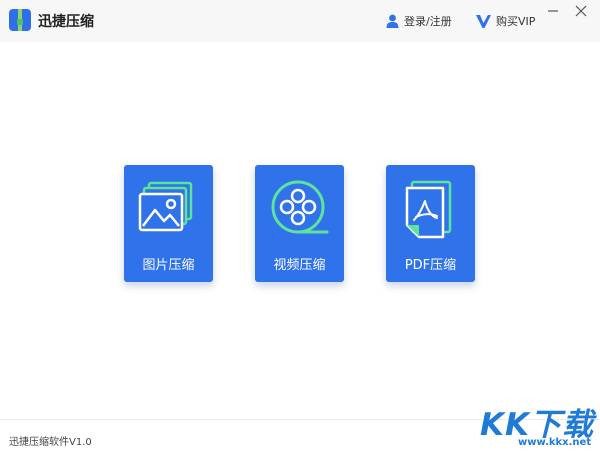  Describe the element at coordinates (581, 11) in the screenshot. I see `close-icon` at that location.